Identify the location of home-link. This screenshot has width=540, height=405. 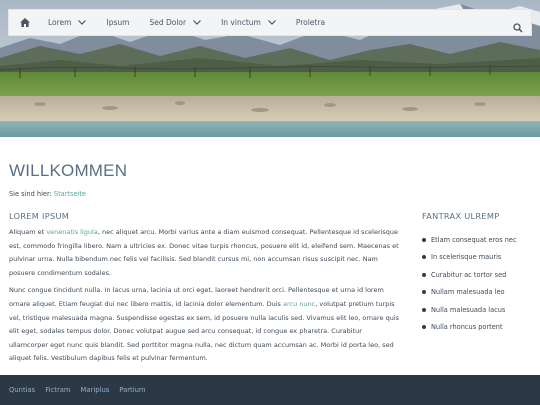
(25, 22).